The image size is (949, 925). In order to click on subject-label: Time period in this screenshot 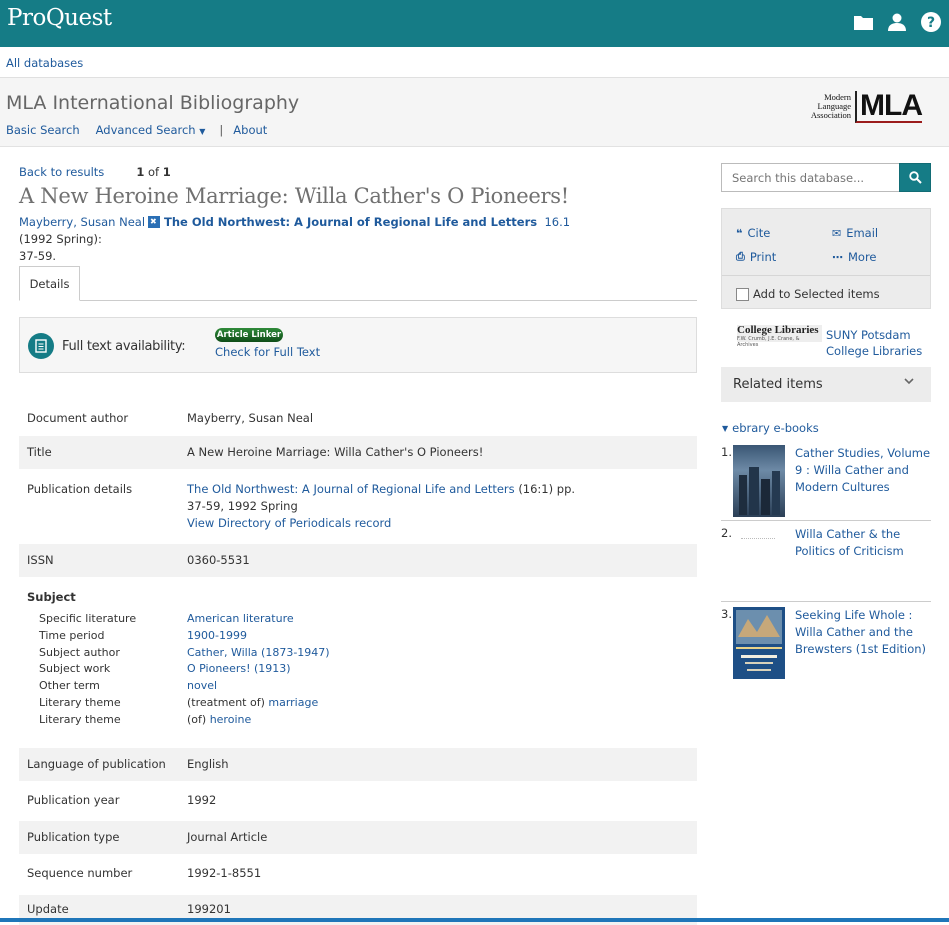, I will do `click(72, 635)`.